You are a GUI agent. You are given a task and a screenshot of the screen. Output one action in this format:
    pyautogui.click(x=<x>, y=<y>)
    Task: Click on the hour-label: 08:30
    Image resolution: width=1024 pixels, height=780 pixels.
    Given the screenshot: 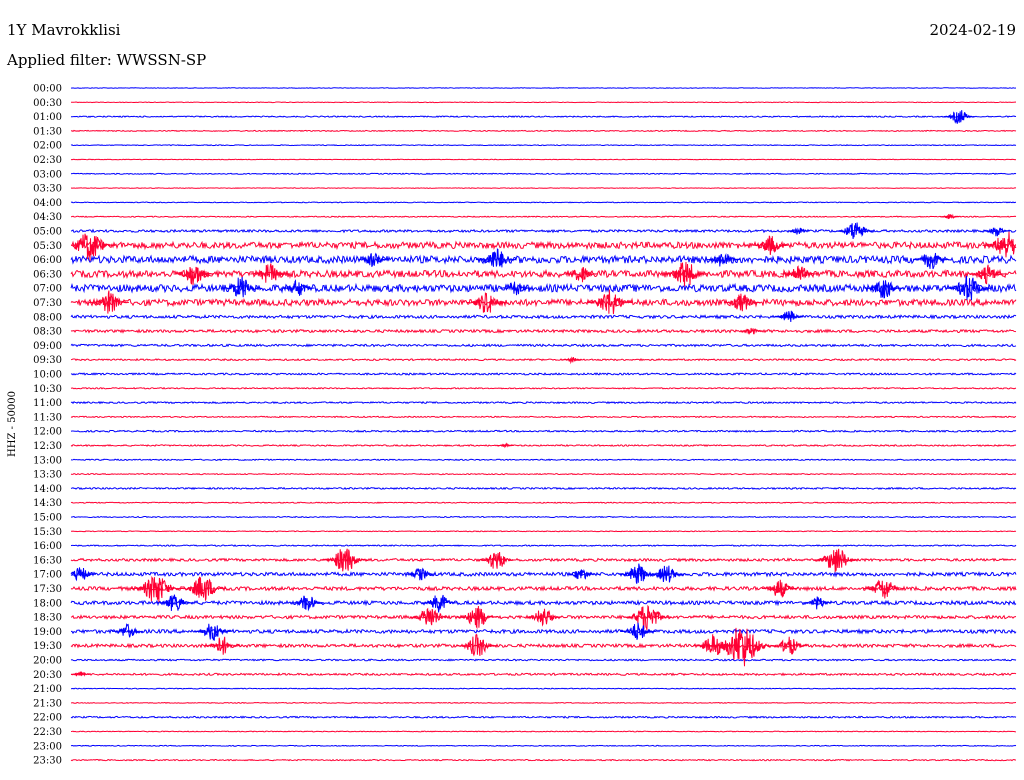 What is the action you would take?
    pyautogui.click(x=47, y=332)
    